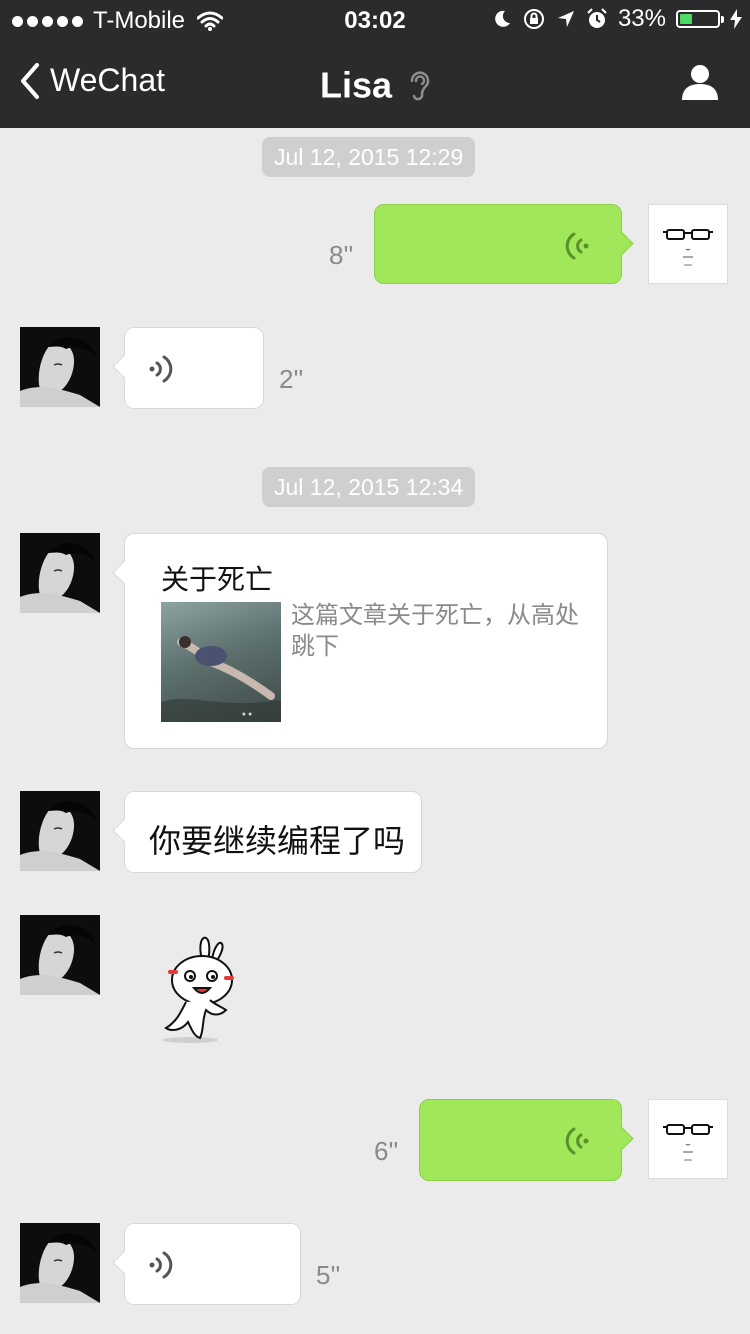  What do you see at coordinates (217, 579) in the screenshot?
I see `article-title: 关于死亡` at bounding box center [217, 579].